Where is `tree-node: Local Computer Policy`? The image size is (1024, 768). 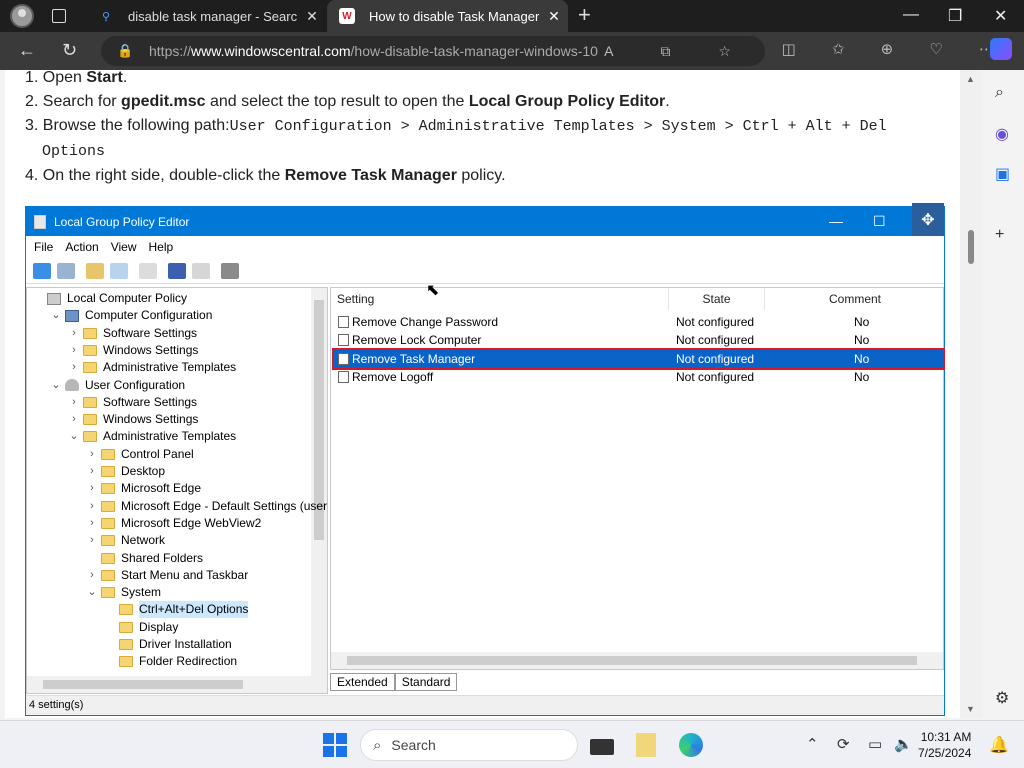 tree-node: Local Computer Policy is located at coordinates (108, 298).